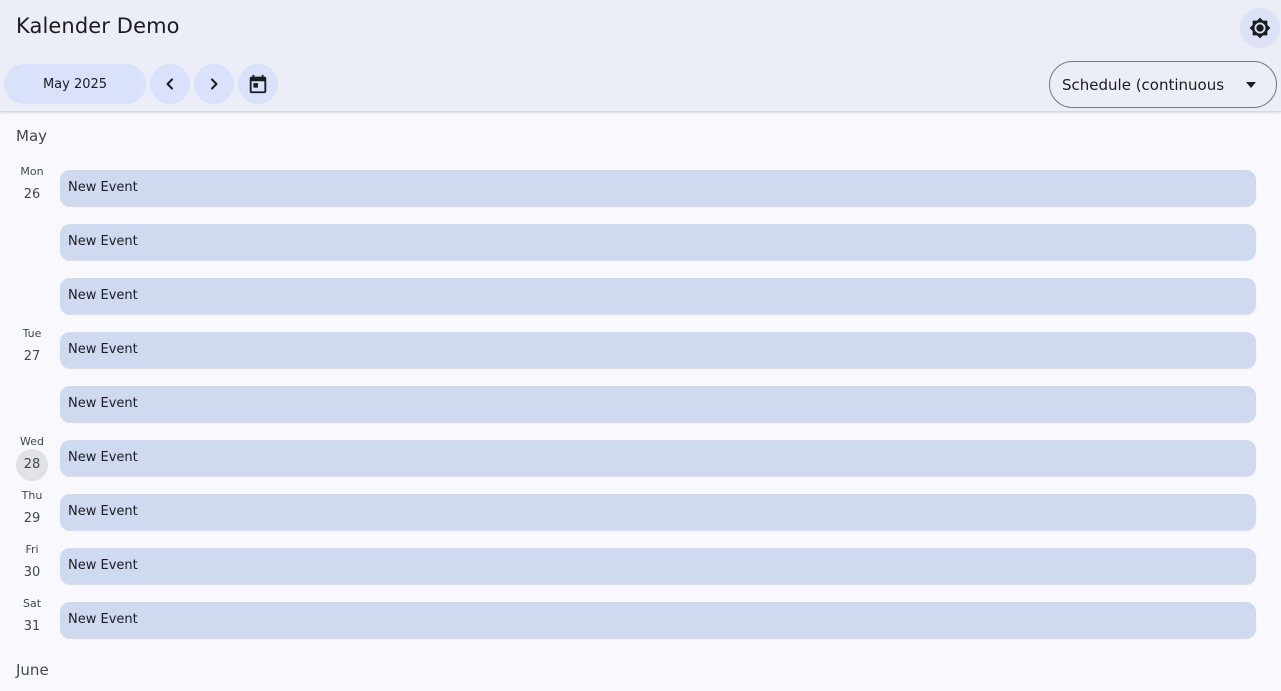 The width and height of the screenshot is (1281, 691). I want to click on day-of-week: Thu, so click(32, 495).